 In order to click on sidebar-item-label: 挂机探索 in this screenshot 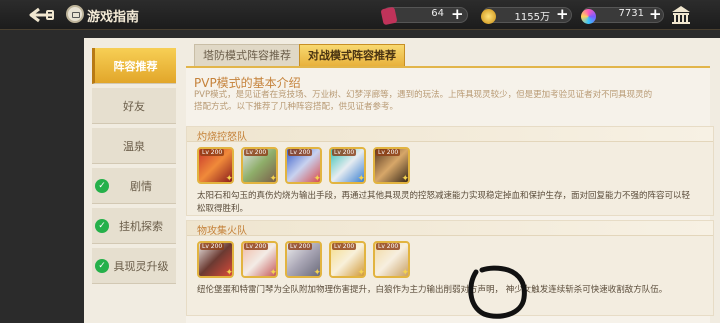, I will do `click(141, 226)`.